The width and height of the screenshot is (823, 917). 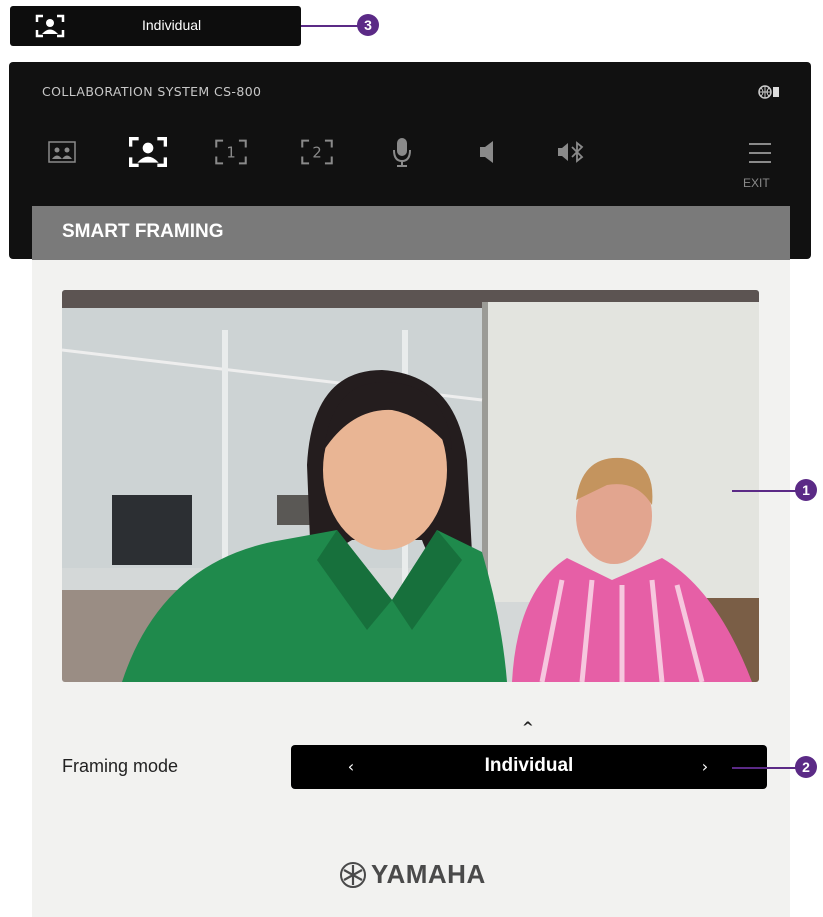 I want to click on menu-icon, so click(x=760, y=153).